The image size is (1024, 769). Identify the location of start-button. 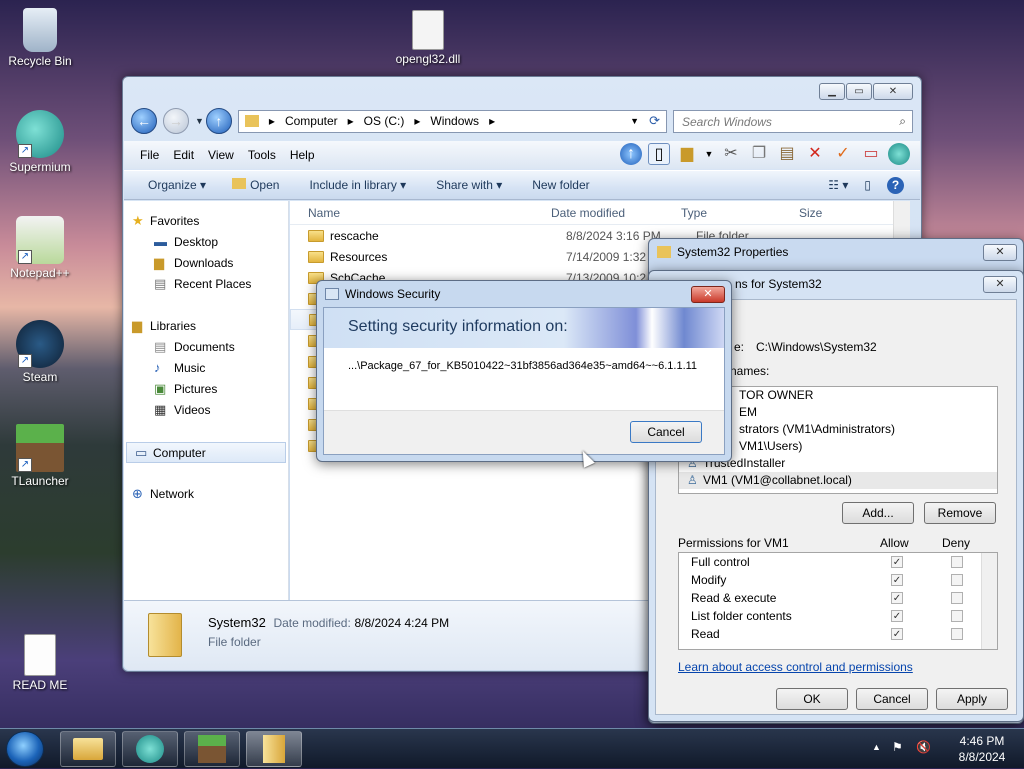
(25, 749).